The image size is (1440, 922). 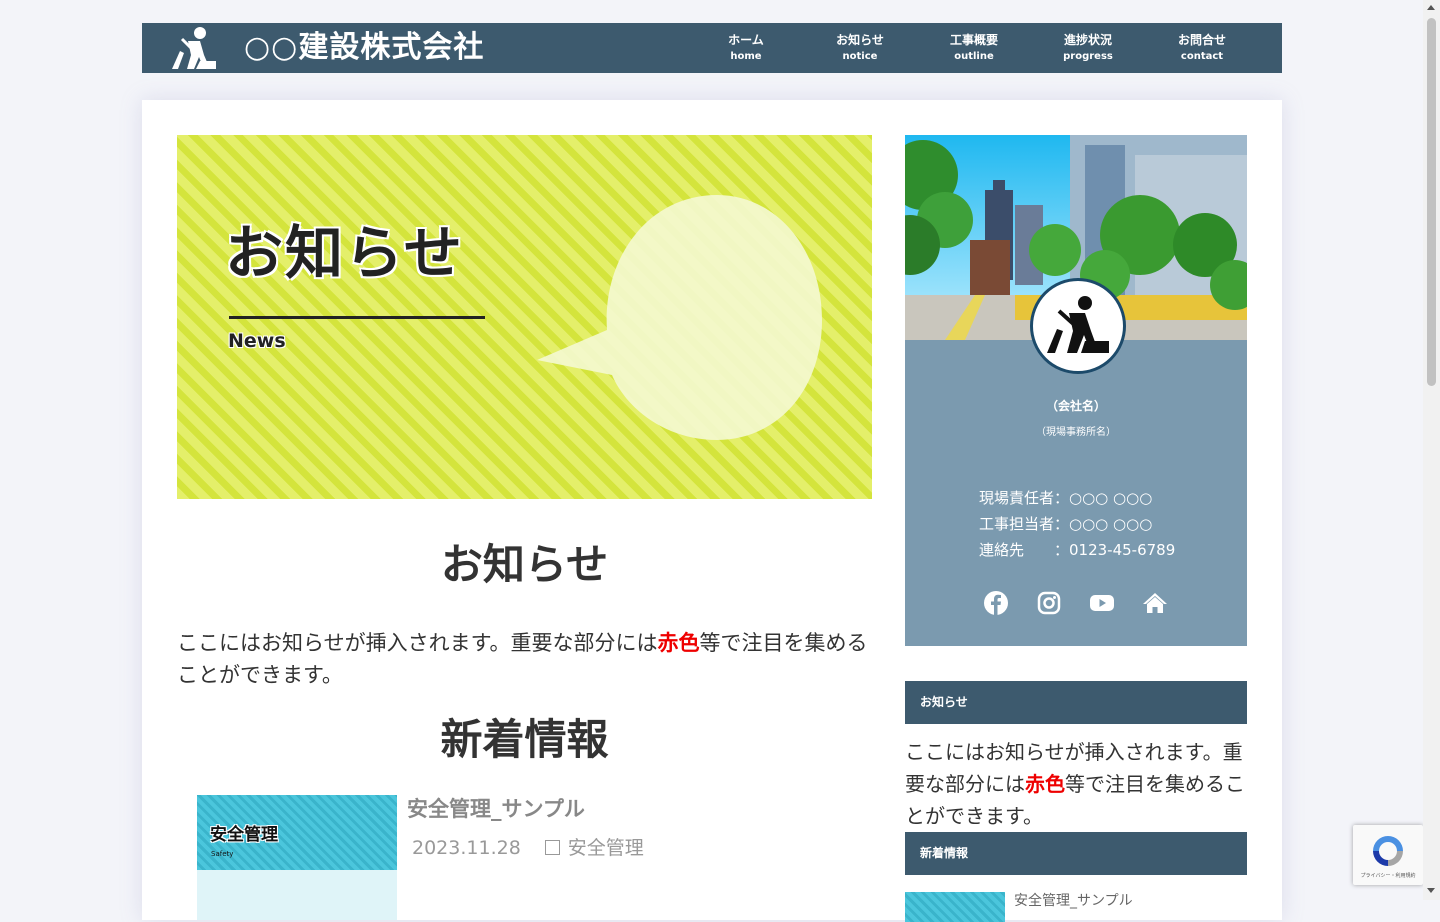 What do you see at coordinates (1202, 56) in the screenshot?
I see `nav-sublabel: contact` at bounding box center [1202, 56].